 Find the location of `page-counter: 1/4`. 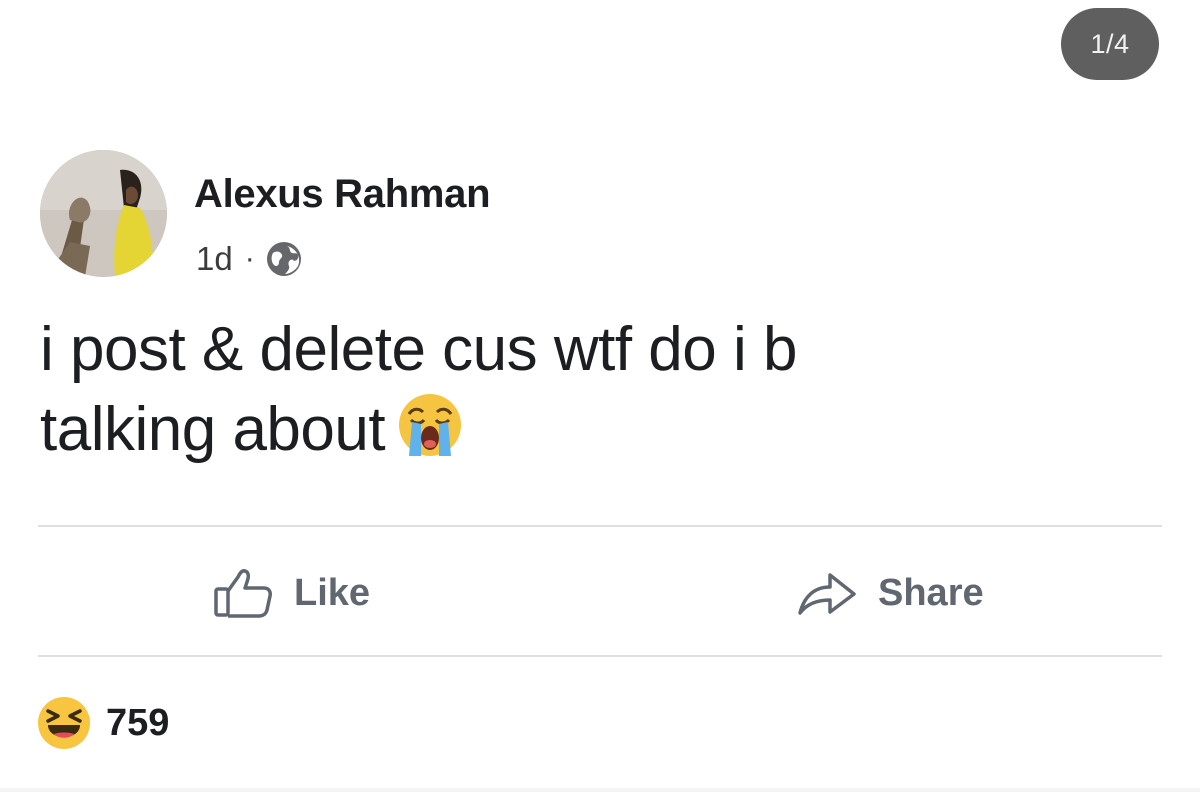

page-counter: 1/4 is located at coordinates (1110, 44).